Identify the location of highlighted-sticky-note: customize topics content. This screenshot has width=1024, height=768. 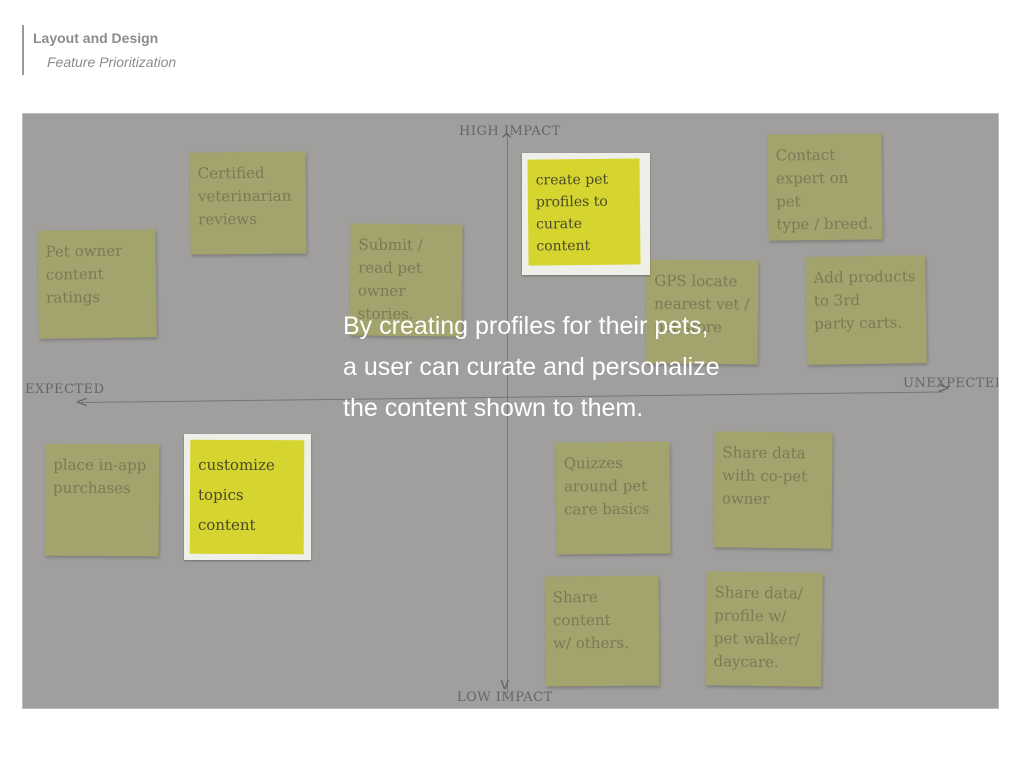
(247, 497).